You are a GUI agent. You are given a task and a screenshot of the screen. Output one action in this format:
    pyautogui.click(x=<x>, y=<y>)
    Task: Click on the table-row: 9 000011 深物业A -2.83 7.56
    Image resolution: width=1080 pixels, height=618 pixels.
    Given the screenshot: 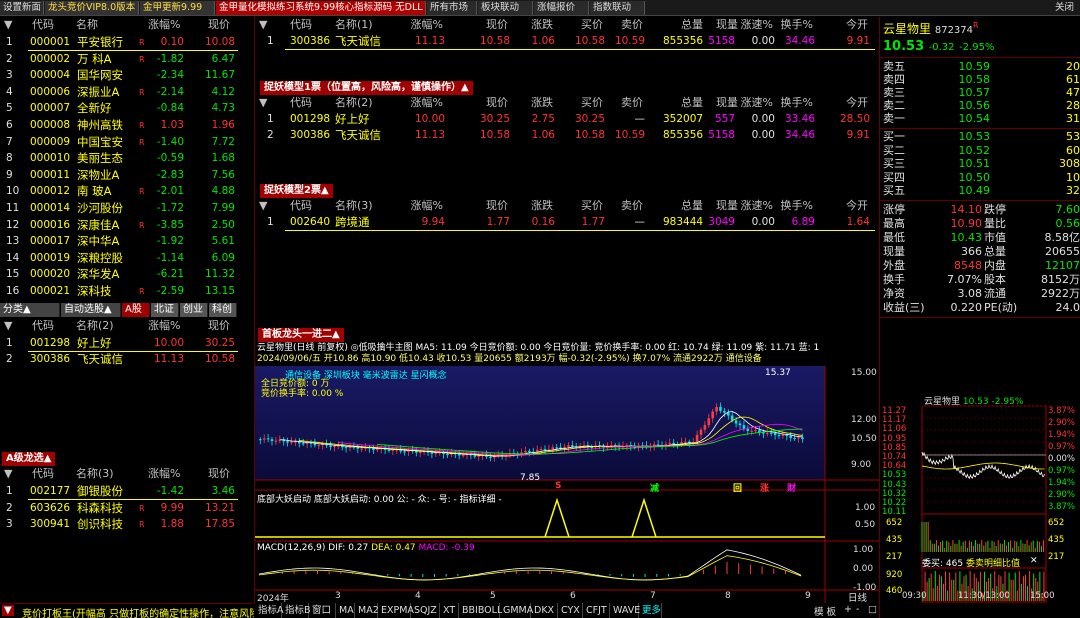 What is the action you would take?
    pyautogui.click(x=126, y=175)
    